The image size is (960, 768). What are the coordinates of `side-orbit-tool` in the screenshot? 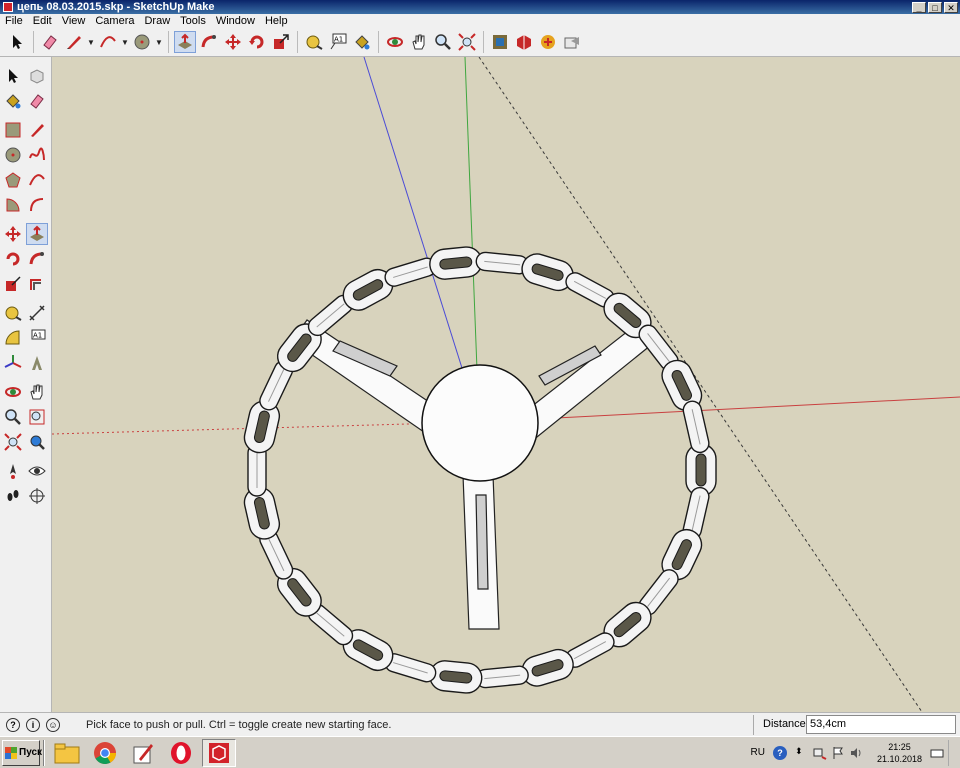 It's located at (13, 392).